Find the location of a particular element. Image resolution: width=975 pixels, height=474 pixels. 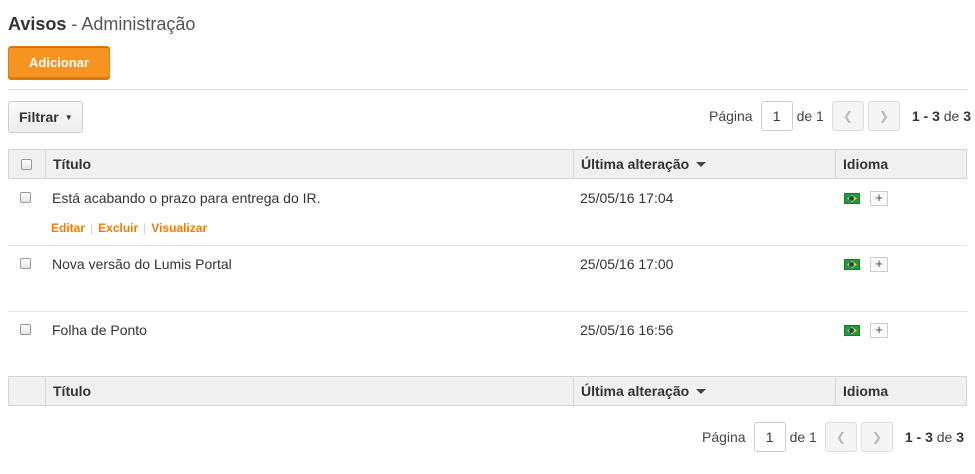

page-title-sub: - Administração is located at coordinates (131, 24).